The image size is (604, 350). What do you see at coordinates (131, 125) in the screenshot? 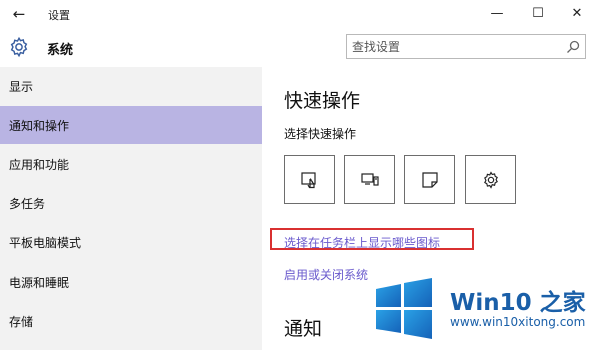
I see `sidebar-item-notifications-actions: 通知和操作` at bounding box center [131, 125].